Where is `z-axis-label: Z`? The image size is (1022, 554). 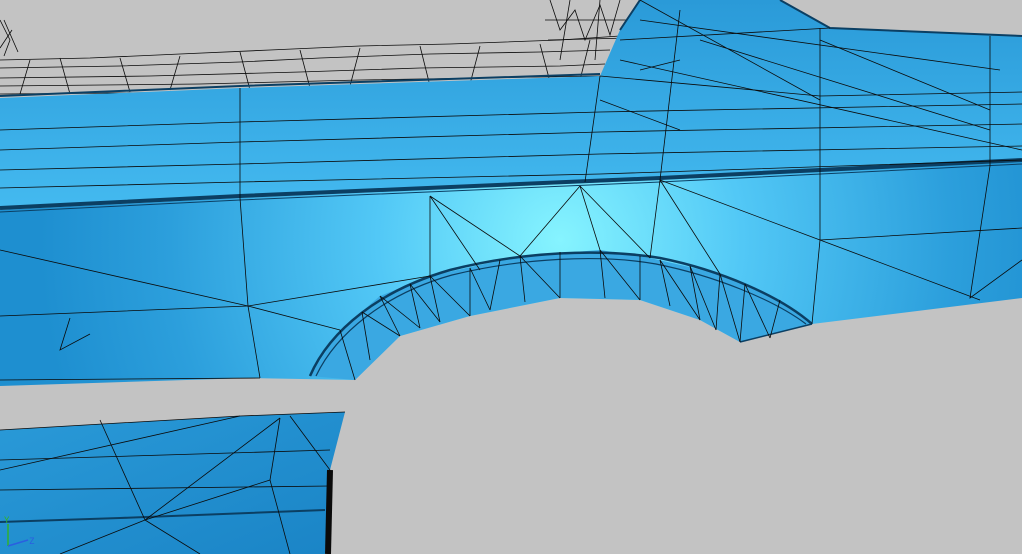 z-axis-label: Z is located at coordinates (32, 542).